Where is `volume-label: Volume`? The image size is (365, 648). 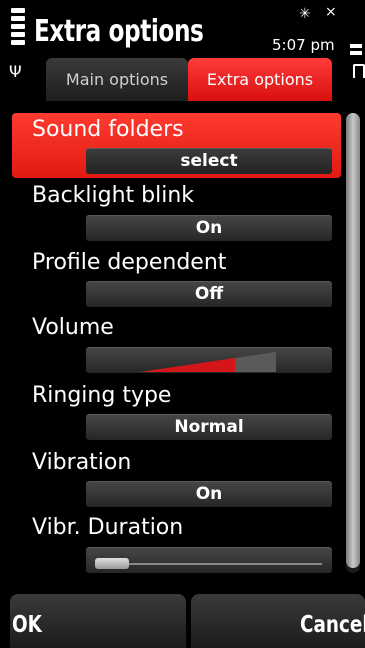 volume-label: Volume is located at coordinates (73, 327).